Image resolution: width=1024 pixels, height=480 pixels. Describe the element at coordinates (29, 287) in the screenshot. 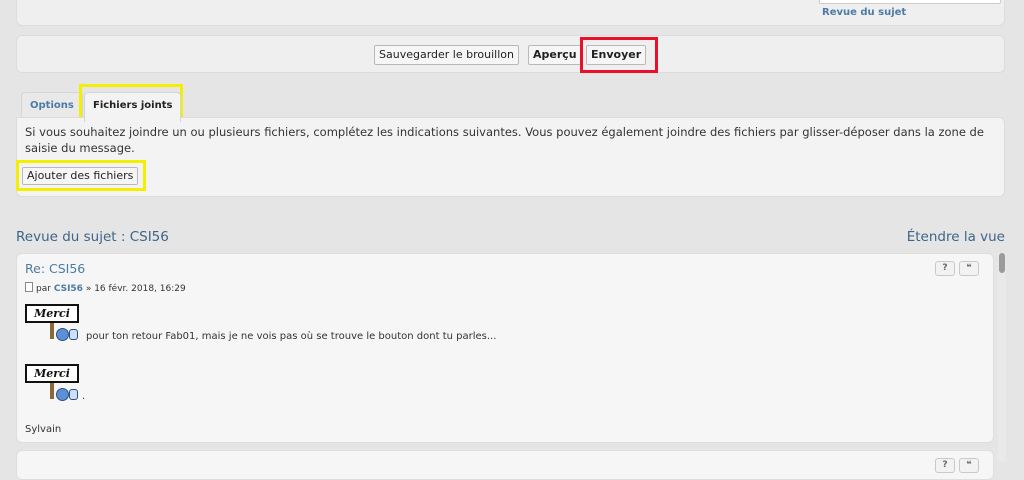

I see `post-file-icon` at that location.